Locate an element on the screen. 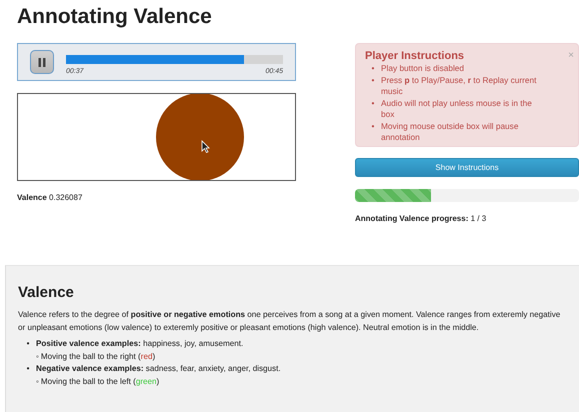 This screenshot has height=412, width=579. example-note: Moving the ball to the left (green) is located at coordinates (100, 381).